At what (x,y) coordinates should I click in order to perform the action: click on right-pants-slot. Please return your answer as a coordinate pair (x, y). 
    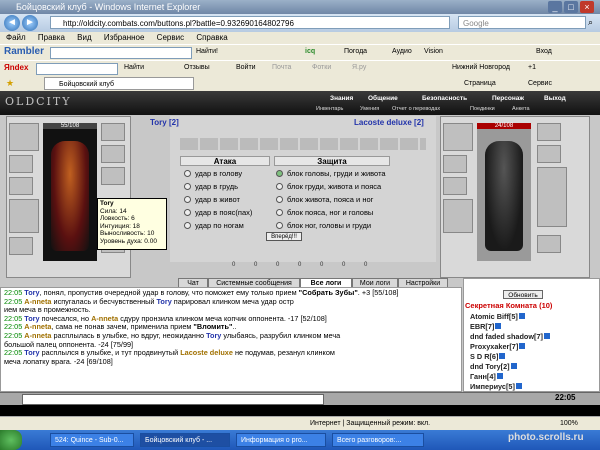
    Looking at the image, I should click on (552, 197).